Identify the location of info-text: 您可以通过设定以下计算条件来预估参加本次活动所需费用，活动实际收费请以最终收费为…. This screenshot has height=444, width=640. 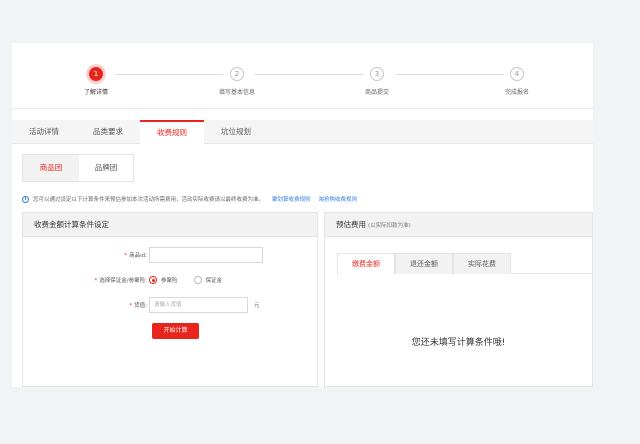
(149, 200).